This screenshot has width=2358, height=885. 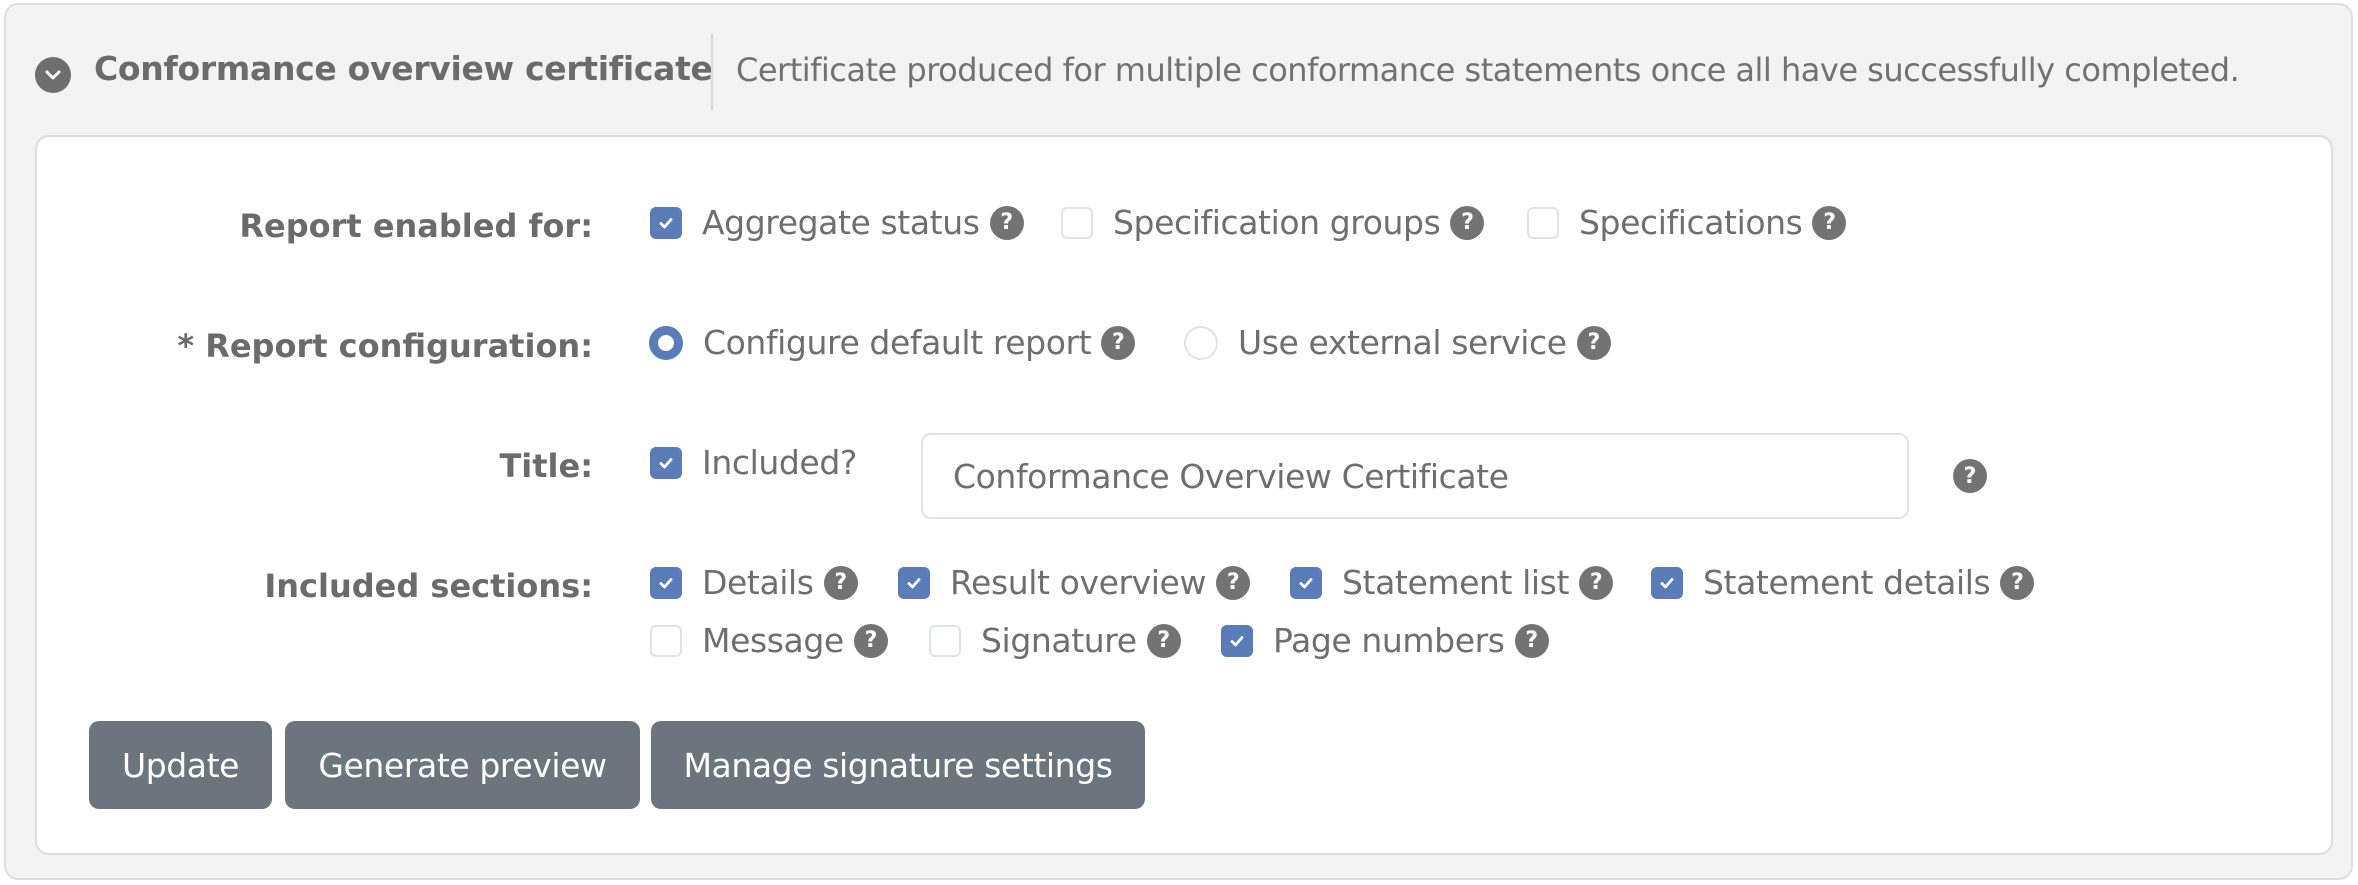 I want to click on header-divider, so click(x=712, y=72).